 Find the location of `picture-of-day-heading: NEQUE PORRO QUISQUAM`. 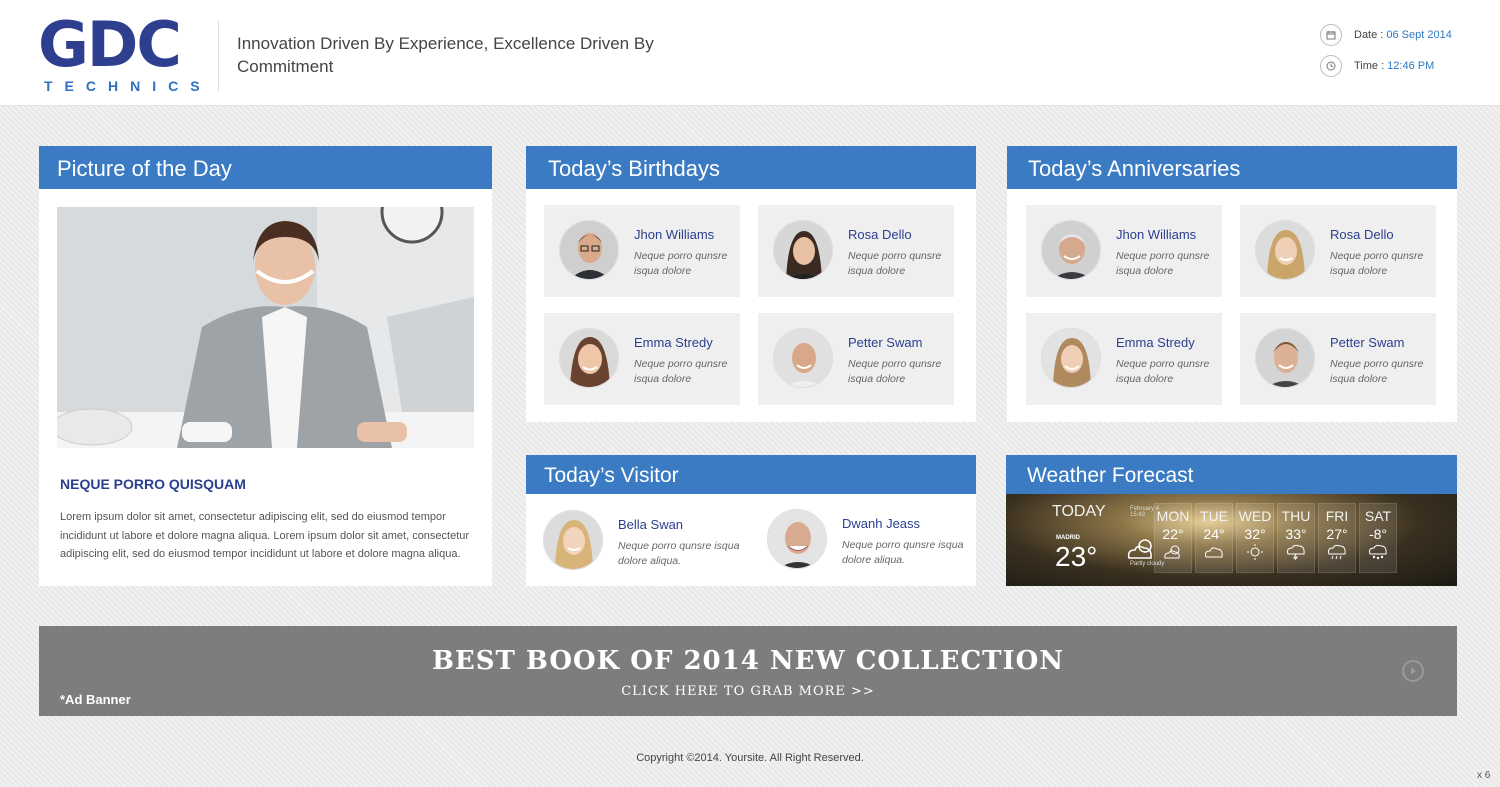

picture-of-day-heading: NEQUE PORRO QUISQUAM is located at coordinates (153, 484).